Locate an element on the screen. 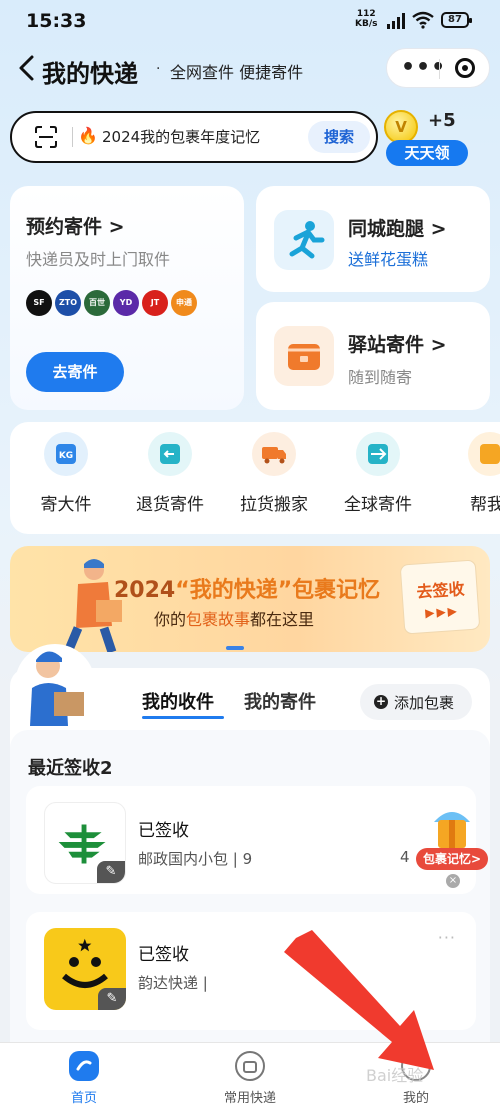  signal-icon is located at coordinates (396, 21).